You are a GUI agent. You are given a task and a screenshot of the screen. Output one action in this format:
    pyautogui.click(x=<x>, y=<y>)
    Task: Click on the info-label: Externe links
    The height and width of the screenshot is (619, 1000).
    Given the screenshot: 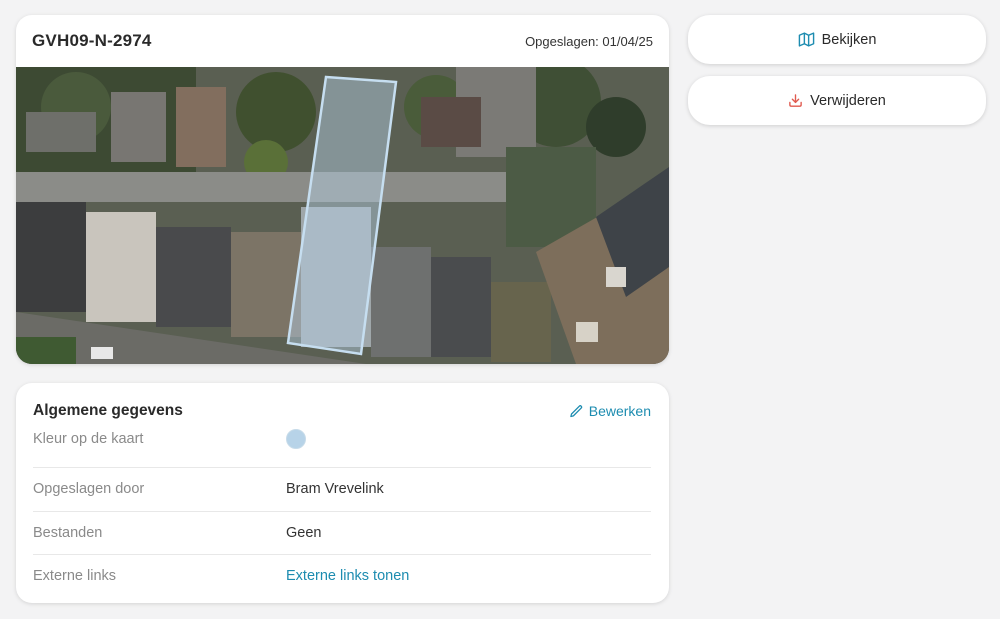 What is the action you would take?
    pyautogui.click(x=75, y=576)
    